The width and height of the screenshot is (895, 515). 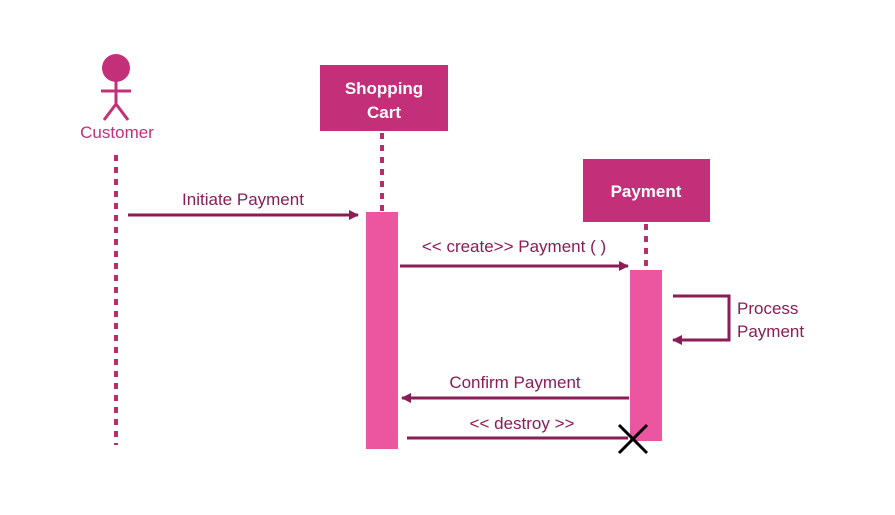 I want to click on message-label: << create>> Payment ( ), so click(x=514, y=246).